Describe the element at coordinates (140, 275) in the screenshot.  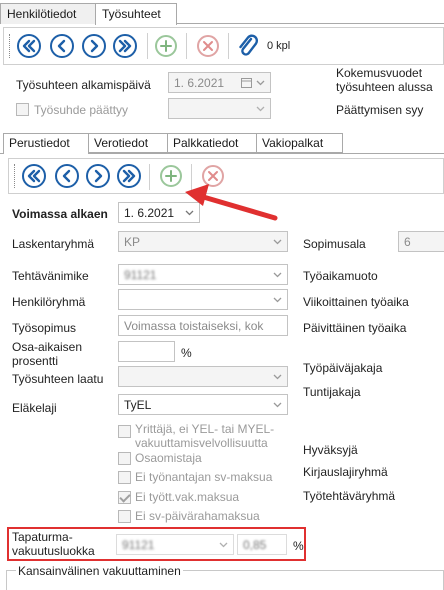
I see `job-title-value: 91121` at that location.